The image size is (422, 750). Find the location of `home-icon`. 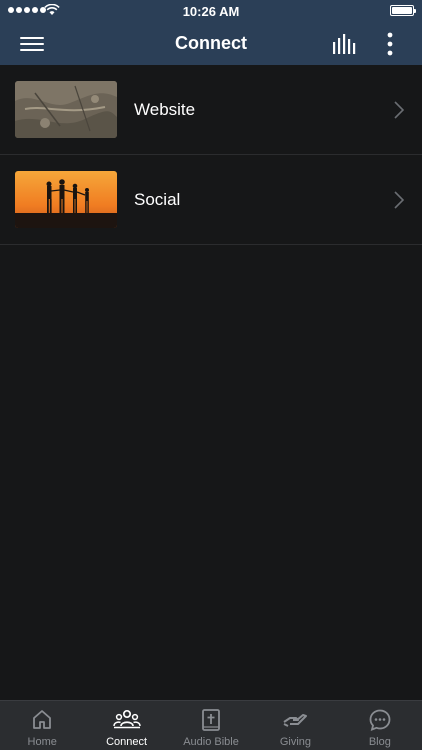

home-icon is located at coordinates (42, 719).